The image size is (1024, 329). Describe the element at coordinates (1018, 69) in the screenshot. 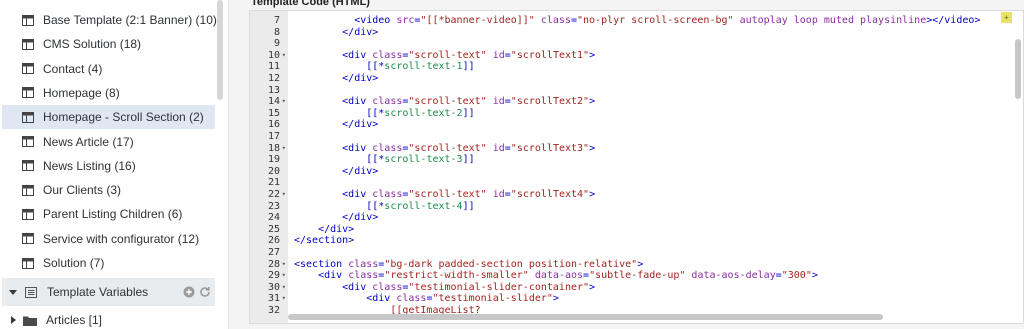

I see `vertical-scrollbar` at that location.